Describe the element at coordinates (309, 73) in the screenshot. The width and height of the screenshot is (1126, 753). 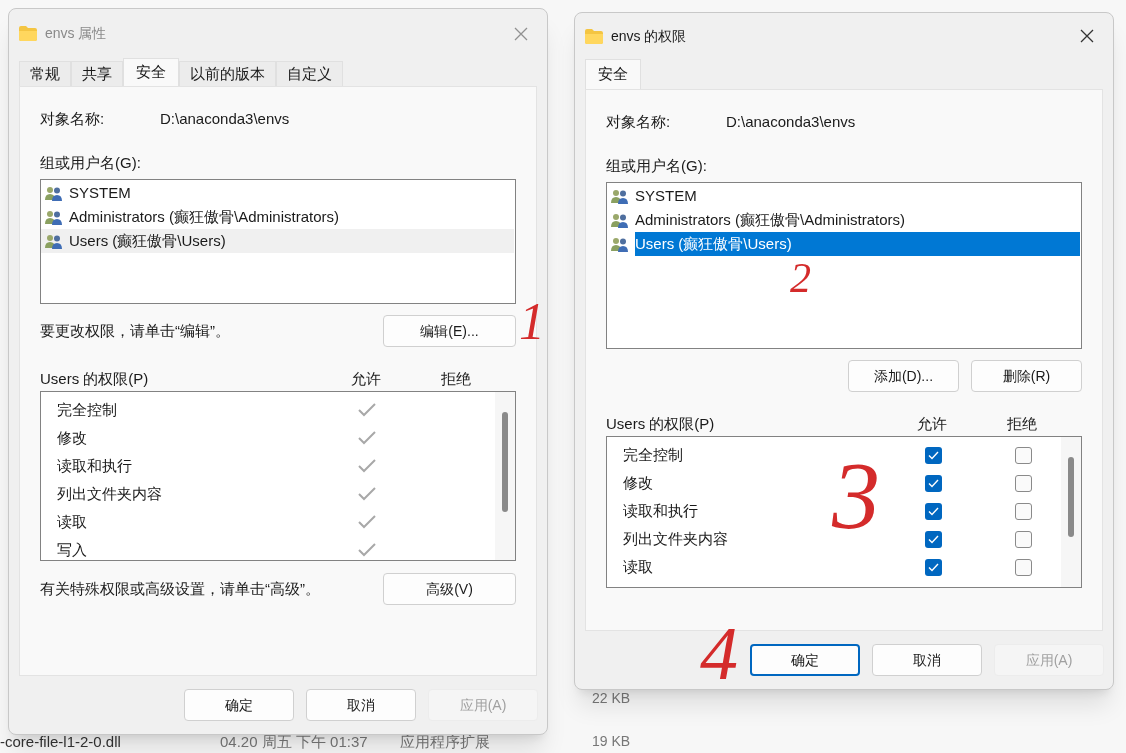
I see `tab: 自定义` at that location.